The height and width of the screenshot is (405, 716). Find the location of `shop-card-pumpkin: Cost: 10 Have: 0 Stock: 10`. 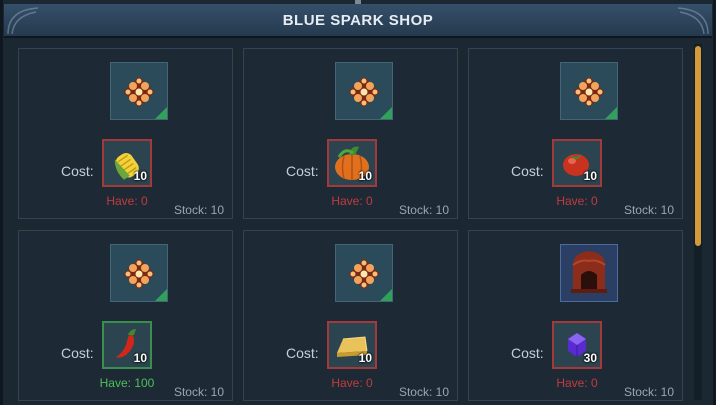

shop-card-pumpkin: Cost: 10 Have: 0 Stock: 10 is located at coordinates (350, 133).